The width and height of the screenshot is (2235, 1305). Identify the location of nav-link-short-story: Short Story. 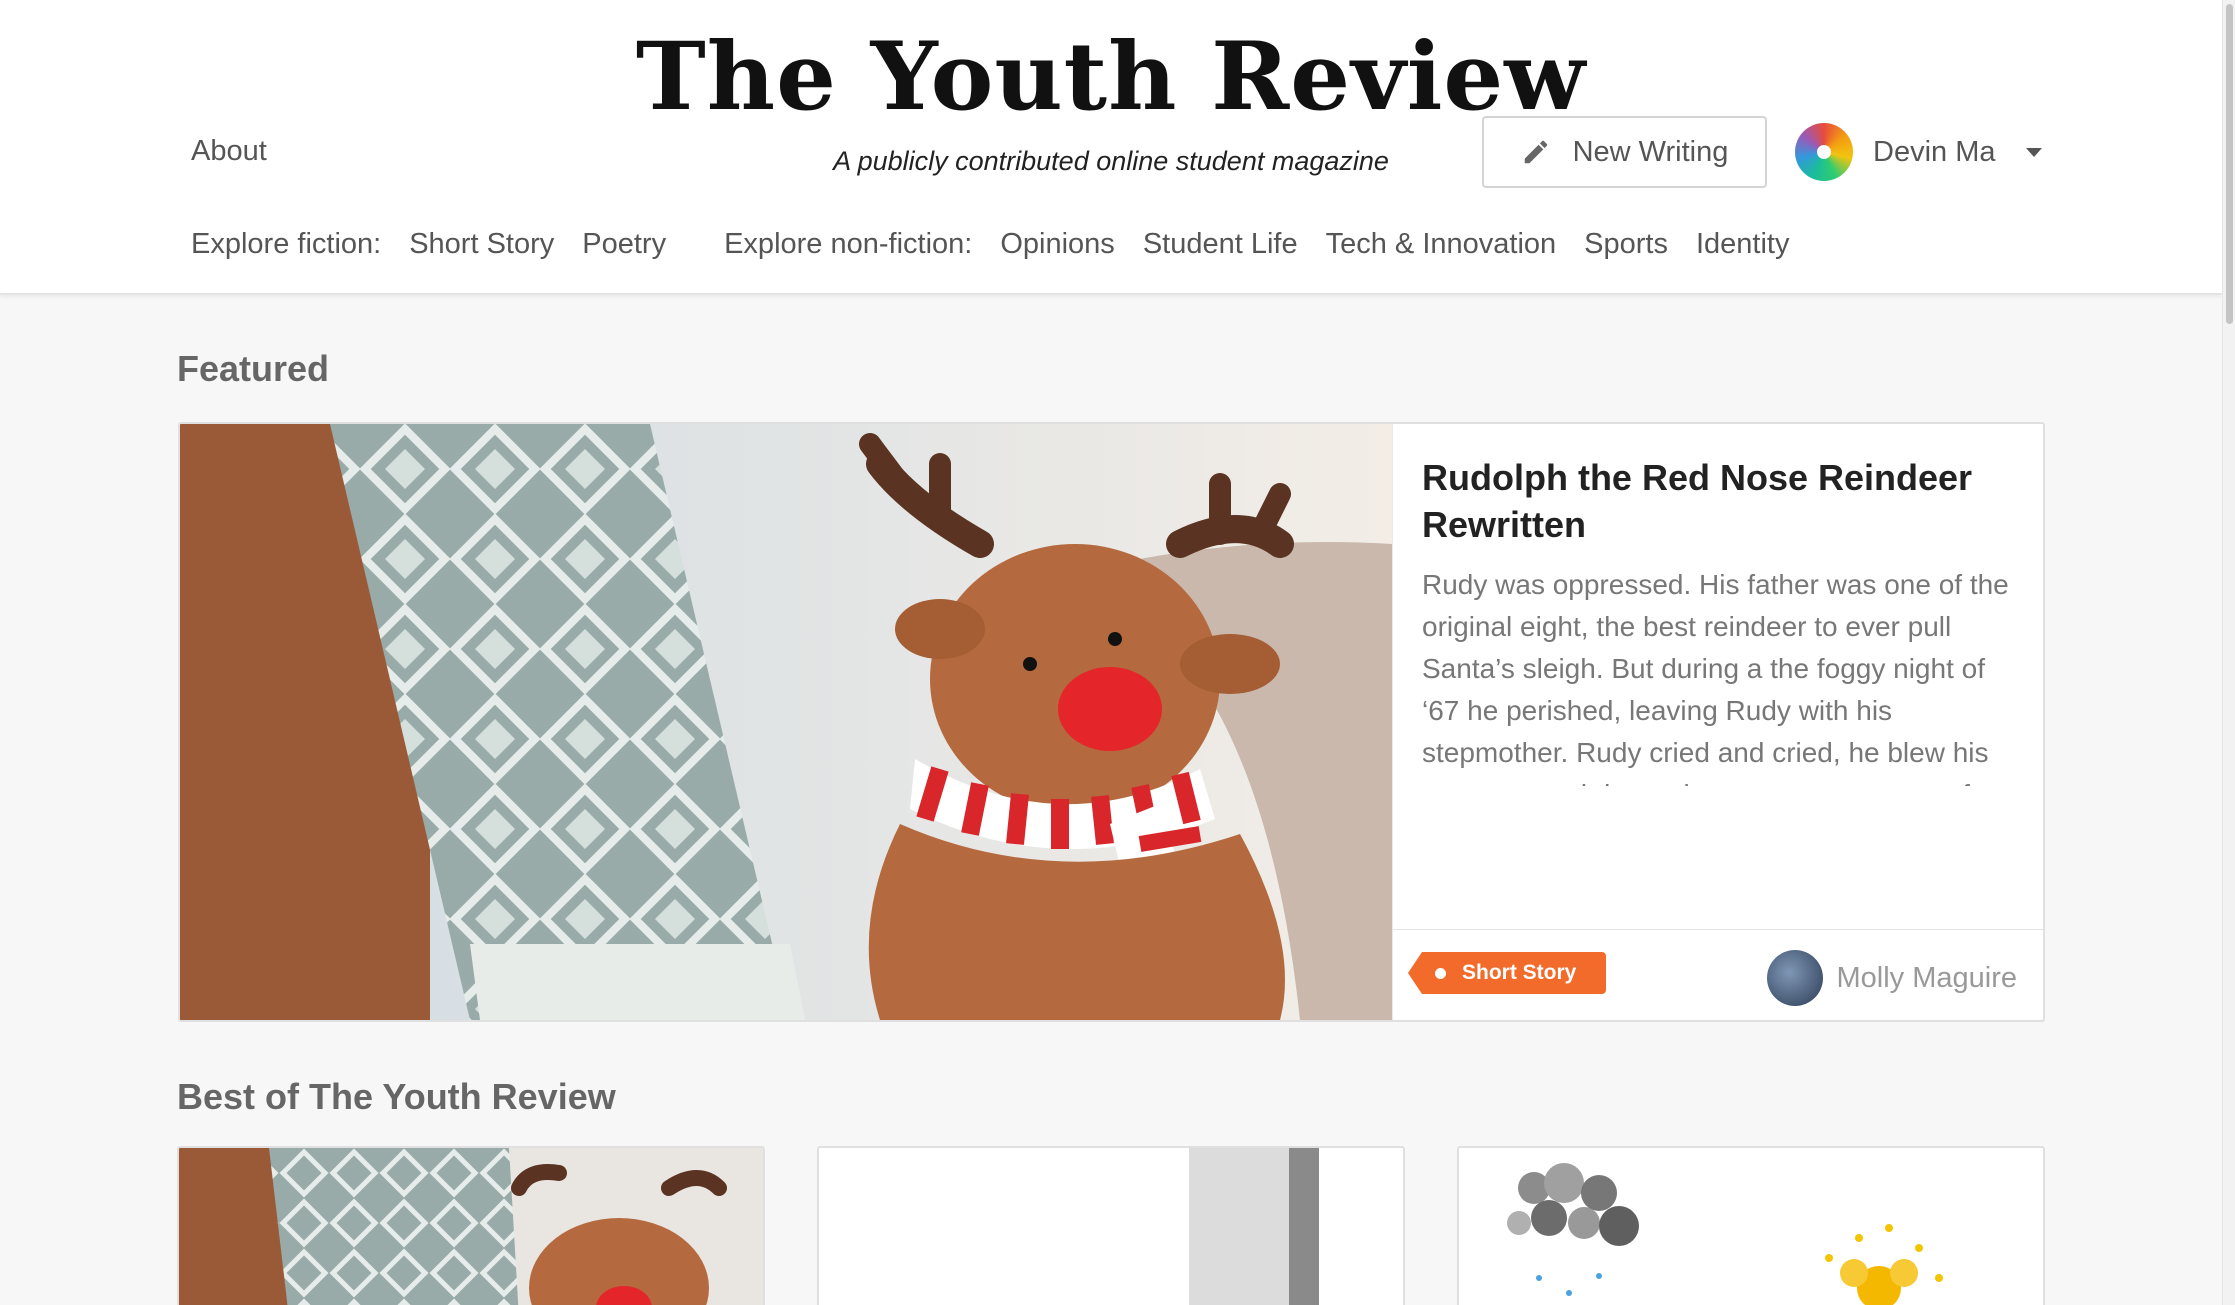
(481, 244).